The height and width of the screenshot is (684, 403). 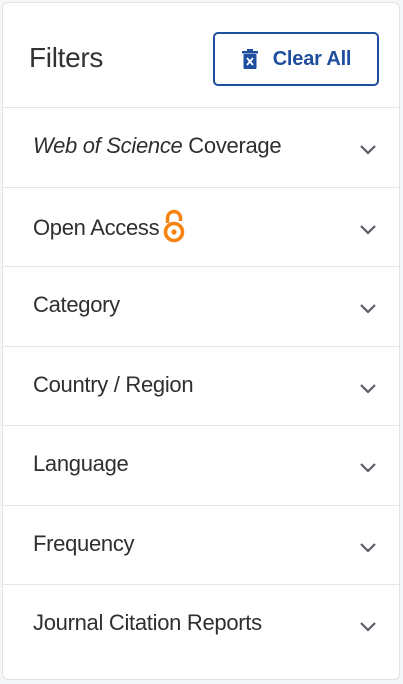 I want to click on filter-category: Category, so click(x=201, y=306).